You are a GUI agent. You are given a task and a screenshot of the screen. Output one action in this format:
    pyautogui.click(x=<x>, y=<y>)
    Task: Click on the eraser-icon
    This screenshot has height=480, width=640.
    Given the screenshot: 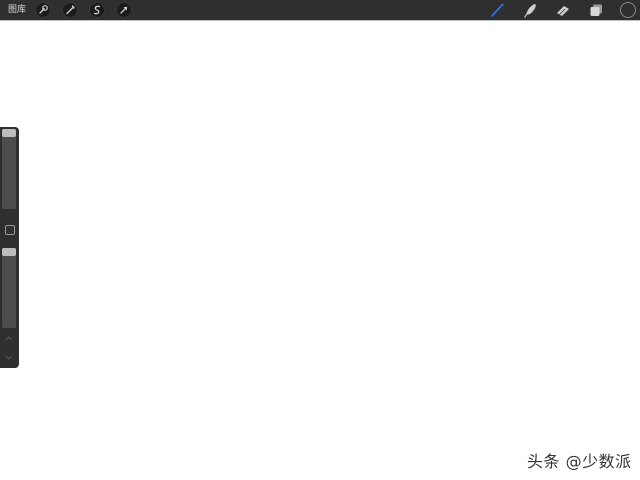 What is the action you would take?
    pyautogui.click(x=563, y=11)
    